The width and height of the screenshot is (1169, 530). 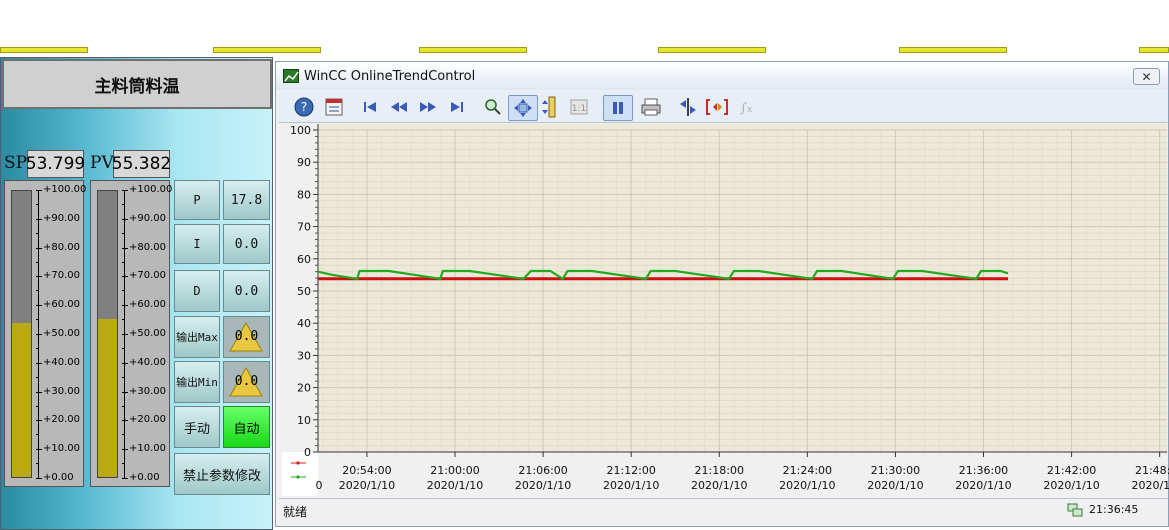 What do you see at coordinates (307, 452) in the screenshot?
I see `y-tick-label: 0` at bounding box center [307, 452].